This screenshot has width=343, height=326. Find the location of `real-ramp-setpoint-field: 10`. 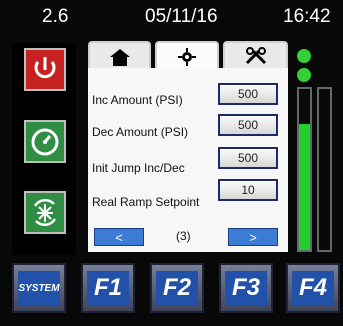

real-ramp-setpoint-field: 10 is located at coordinates (248, 190).